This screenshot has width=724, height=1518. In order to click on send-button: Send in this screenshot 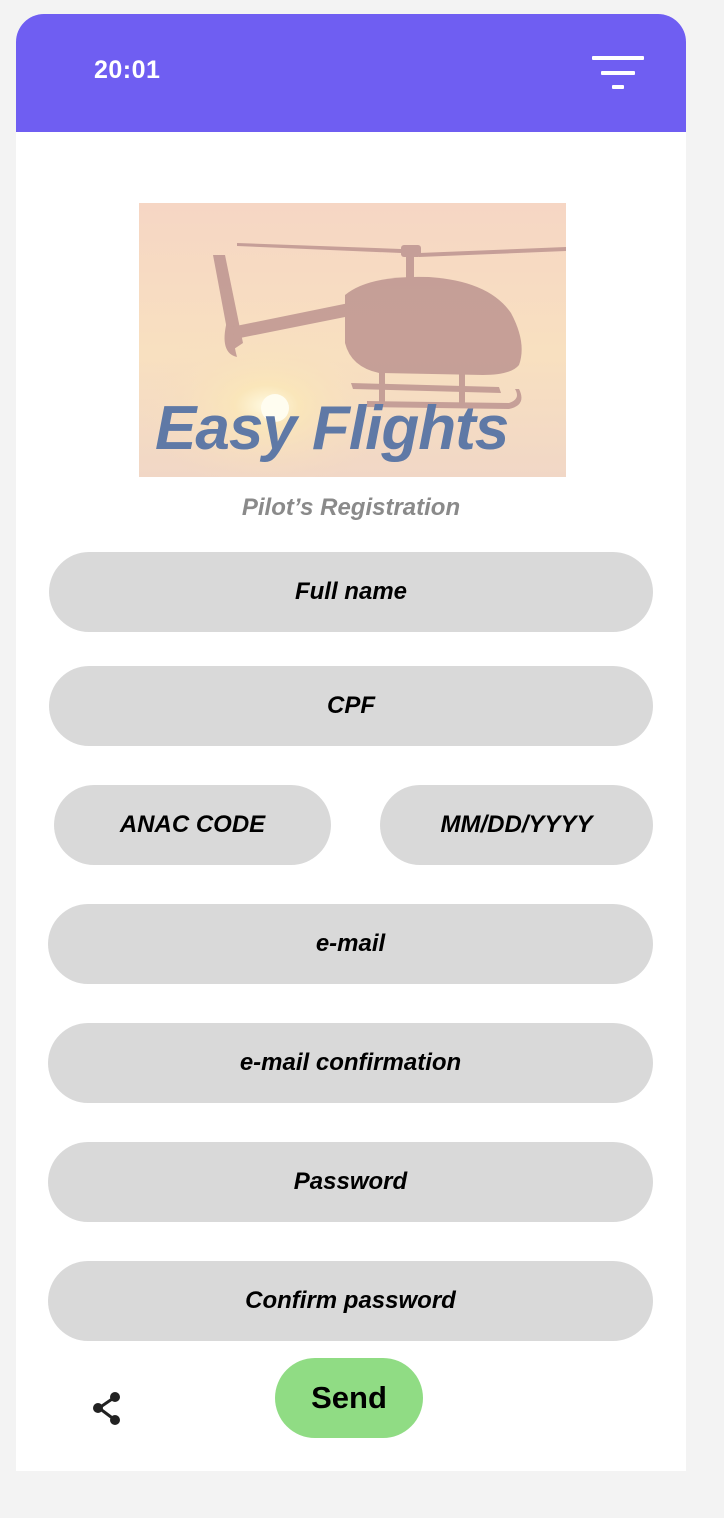, I will do `click(349, 1398)`.